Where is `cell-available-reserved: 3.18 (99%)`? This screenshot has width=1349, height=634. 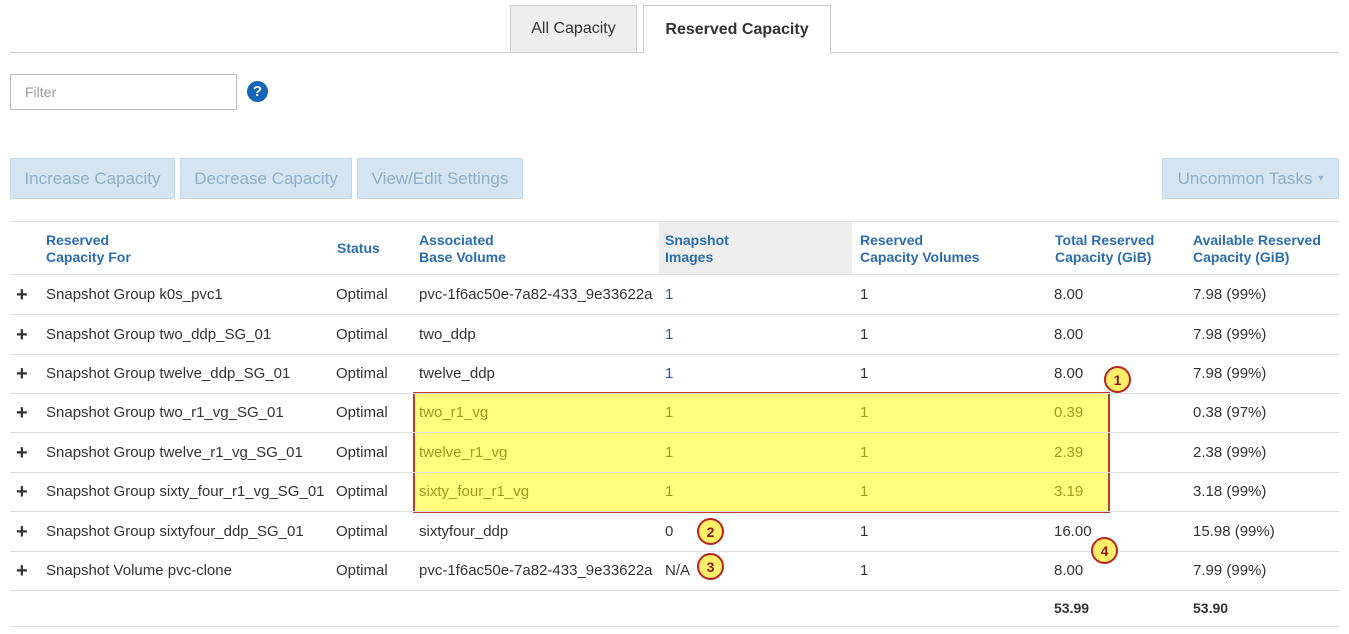 cell-available-reserved: 3.18 (99%) is located at coordinates (1230, 491).